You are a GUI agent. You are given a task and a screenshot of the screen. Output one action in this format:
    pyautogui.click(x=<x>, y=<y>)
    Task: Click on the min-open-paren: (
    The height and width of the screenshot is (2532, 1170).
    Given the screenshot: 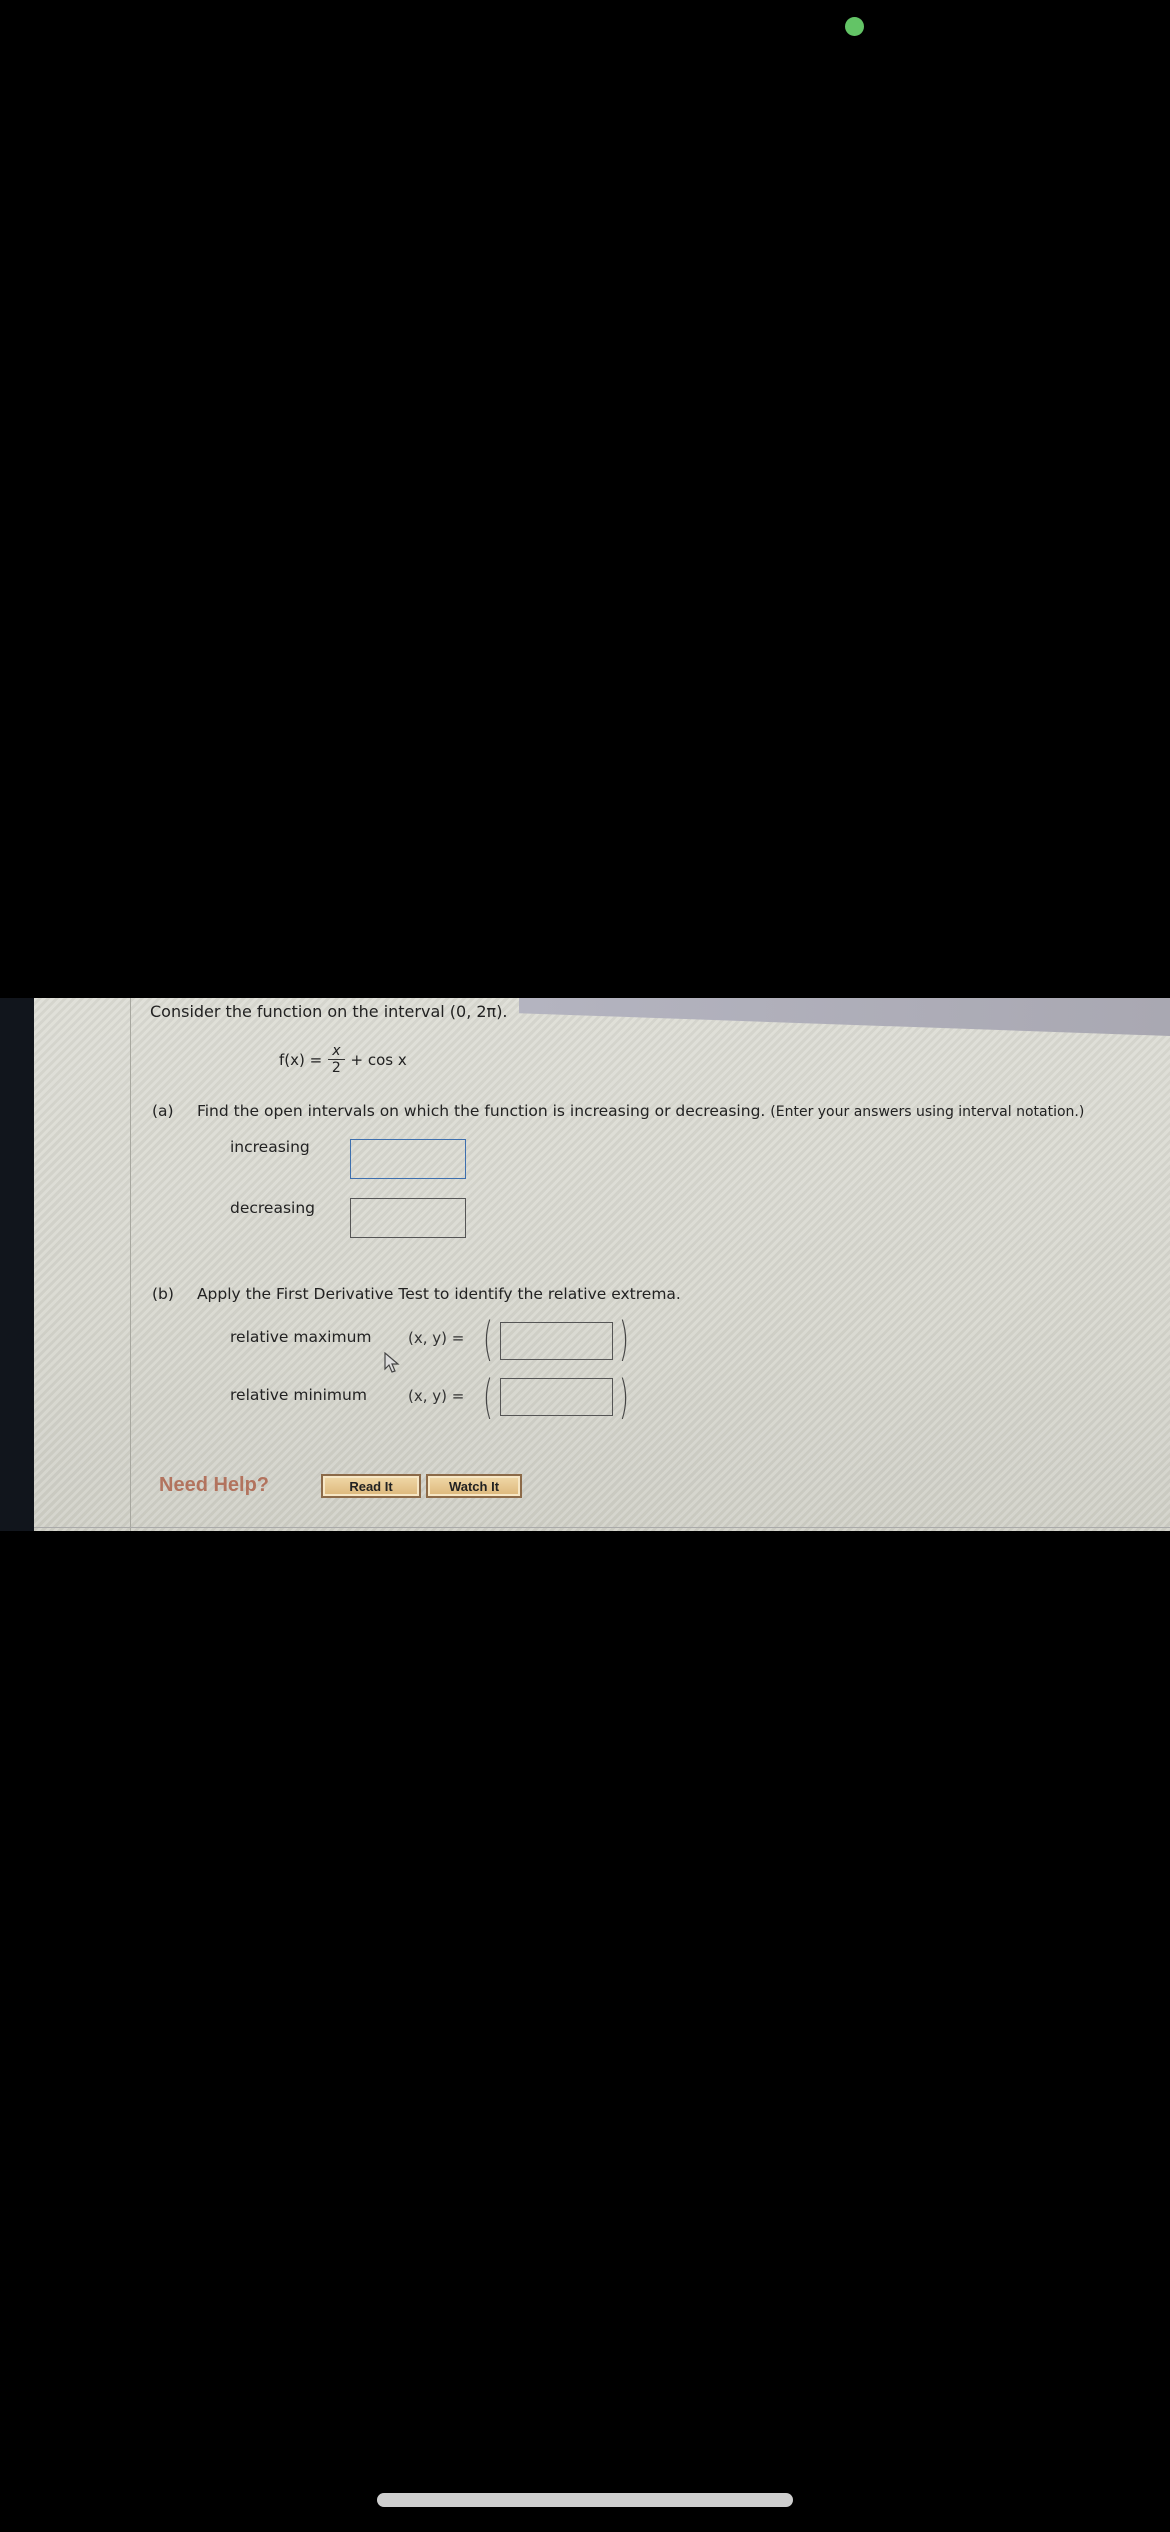 What is the action you would take?
    pyautogui.click(x=488, y=1397)
    